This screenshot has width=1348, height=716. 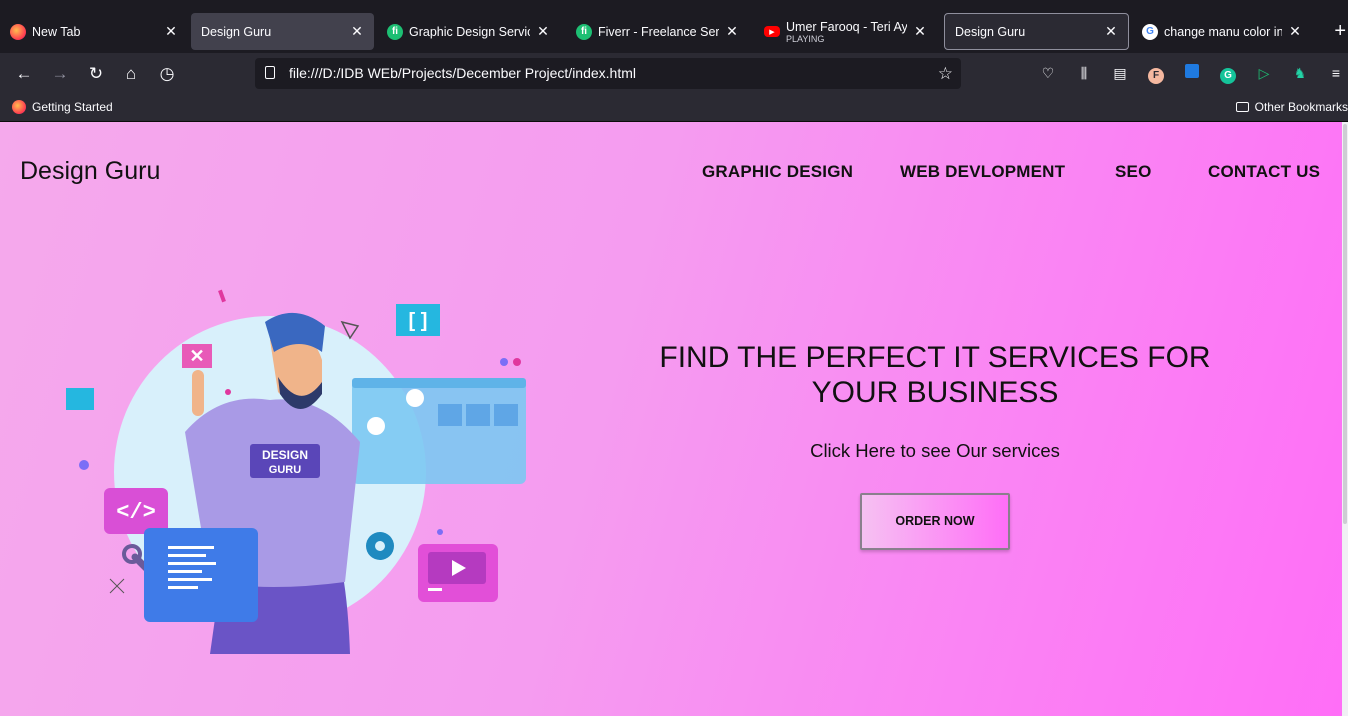 I want to click on unicorn-extension-icon: ♞, so click(x=1300, y=73).